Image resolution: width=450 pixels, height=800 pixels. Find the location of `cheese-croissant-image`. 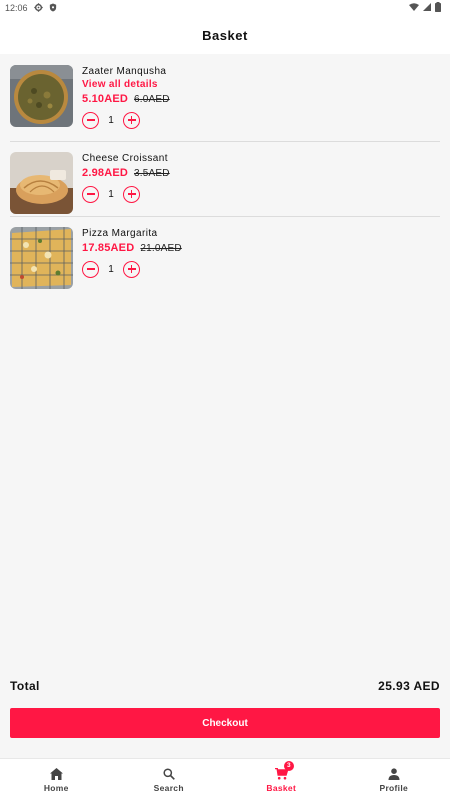

cheese-croissant-image is located at coordinates (41, 183).